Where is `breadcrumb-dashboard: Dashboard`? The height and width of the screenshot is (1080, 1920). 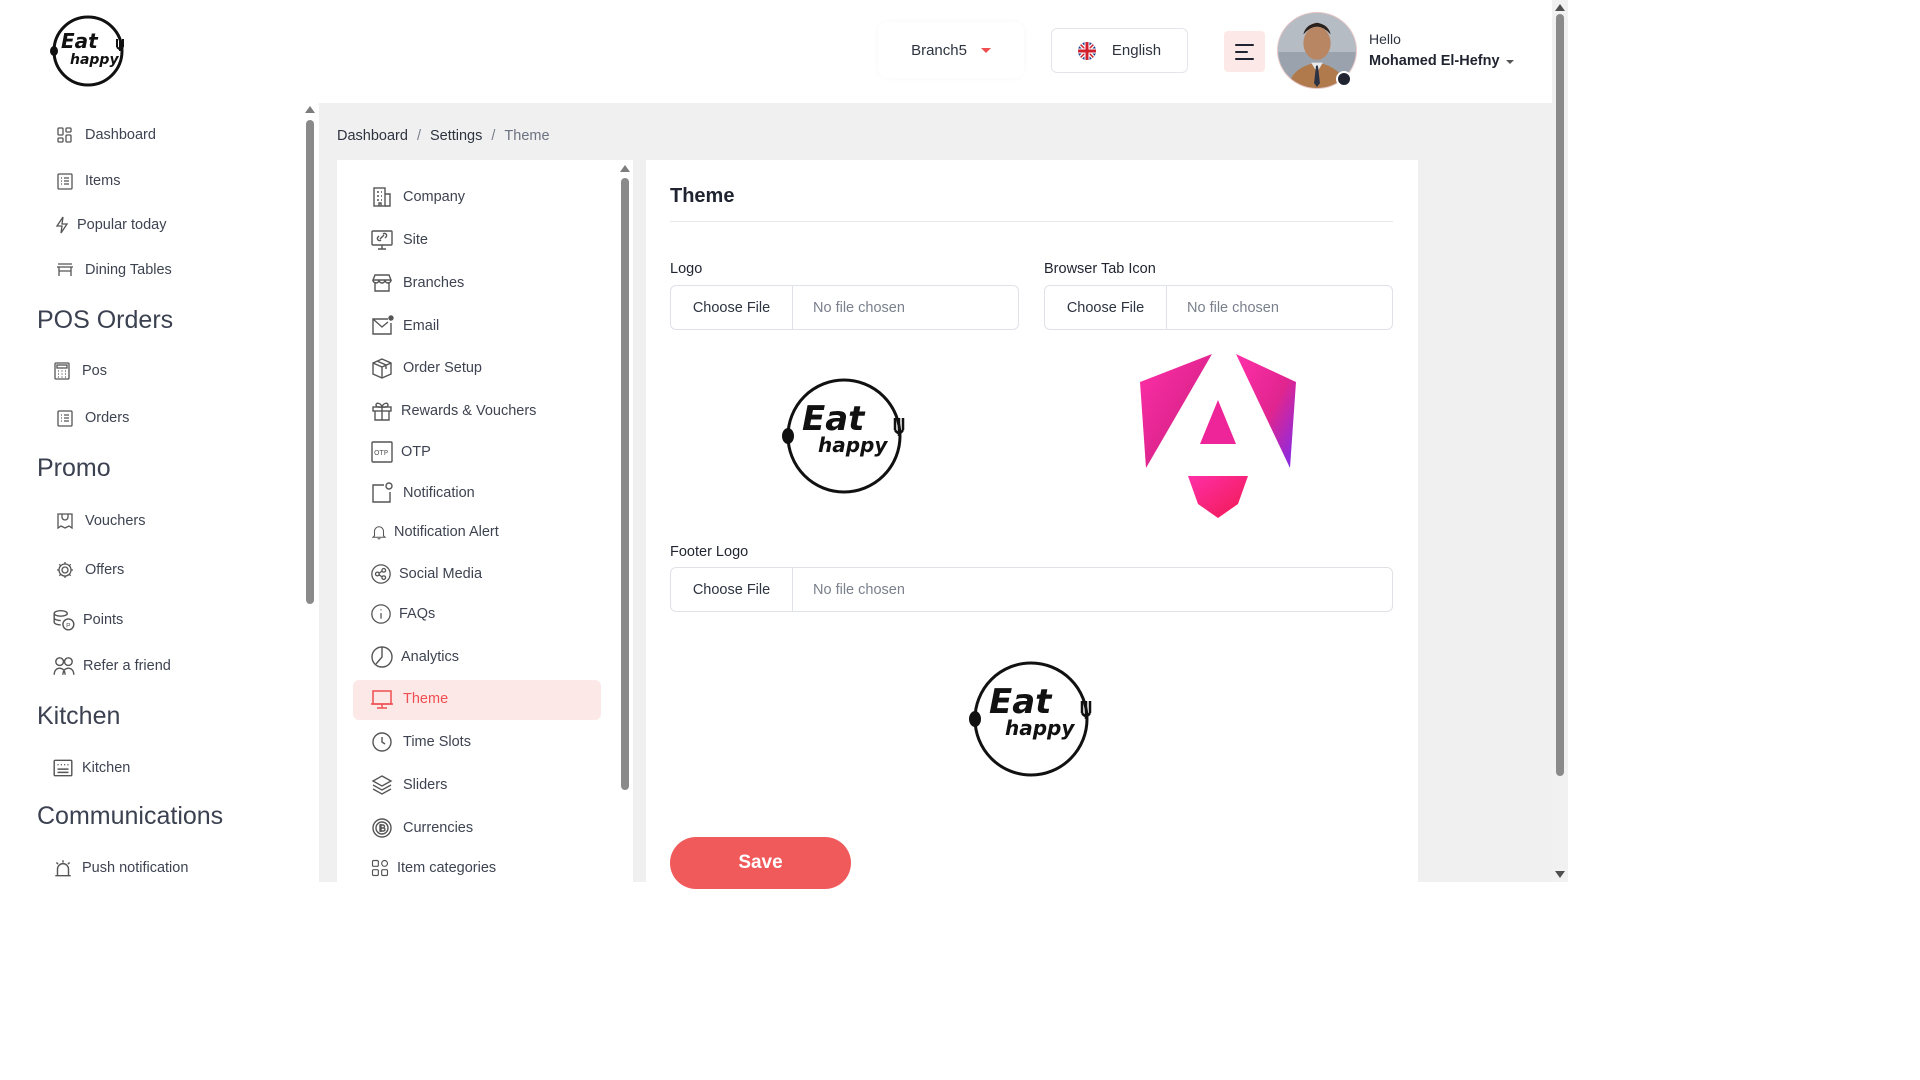 breadcrumb-dashboard: Dashboard is located at coordinates (372, 136).